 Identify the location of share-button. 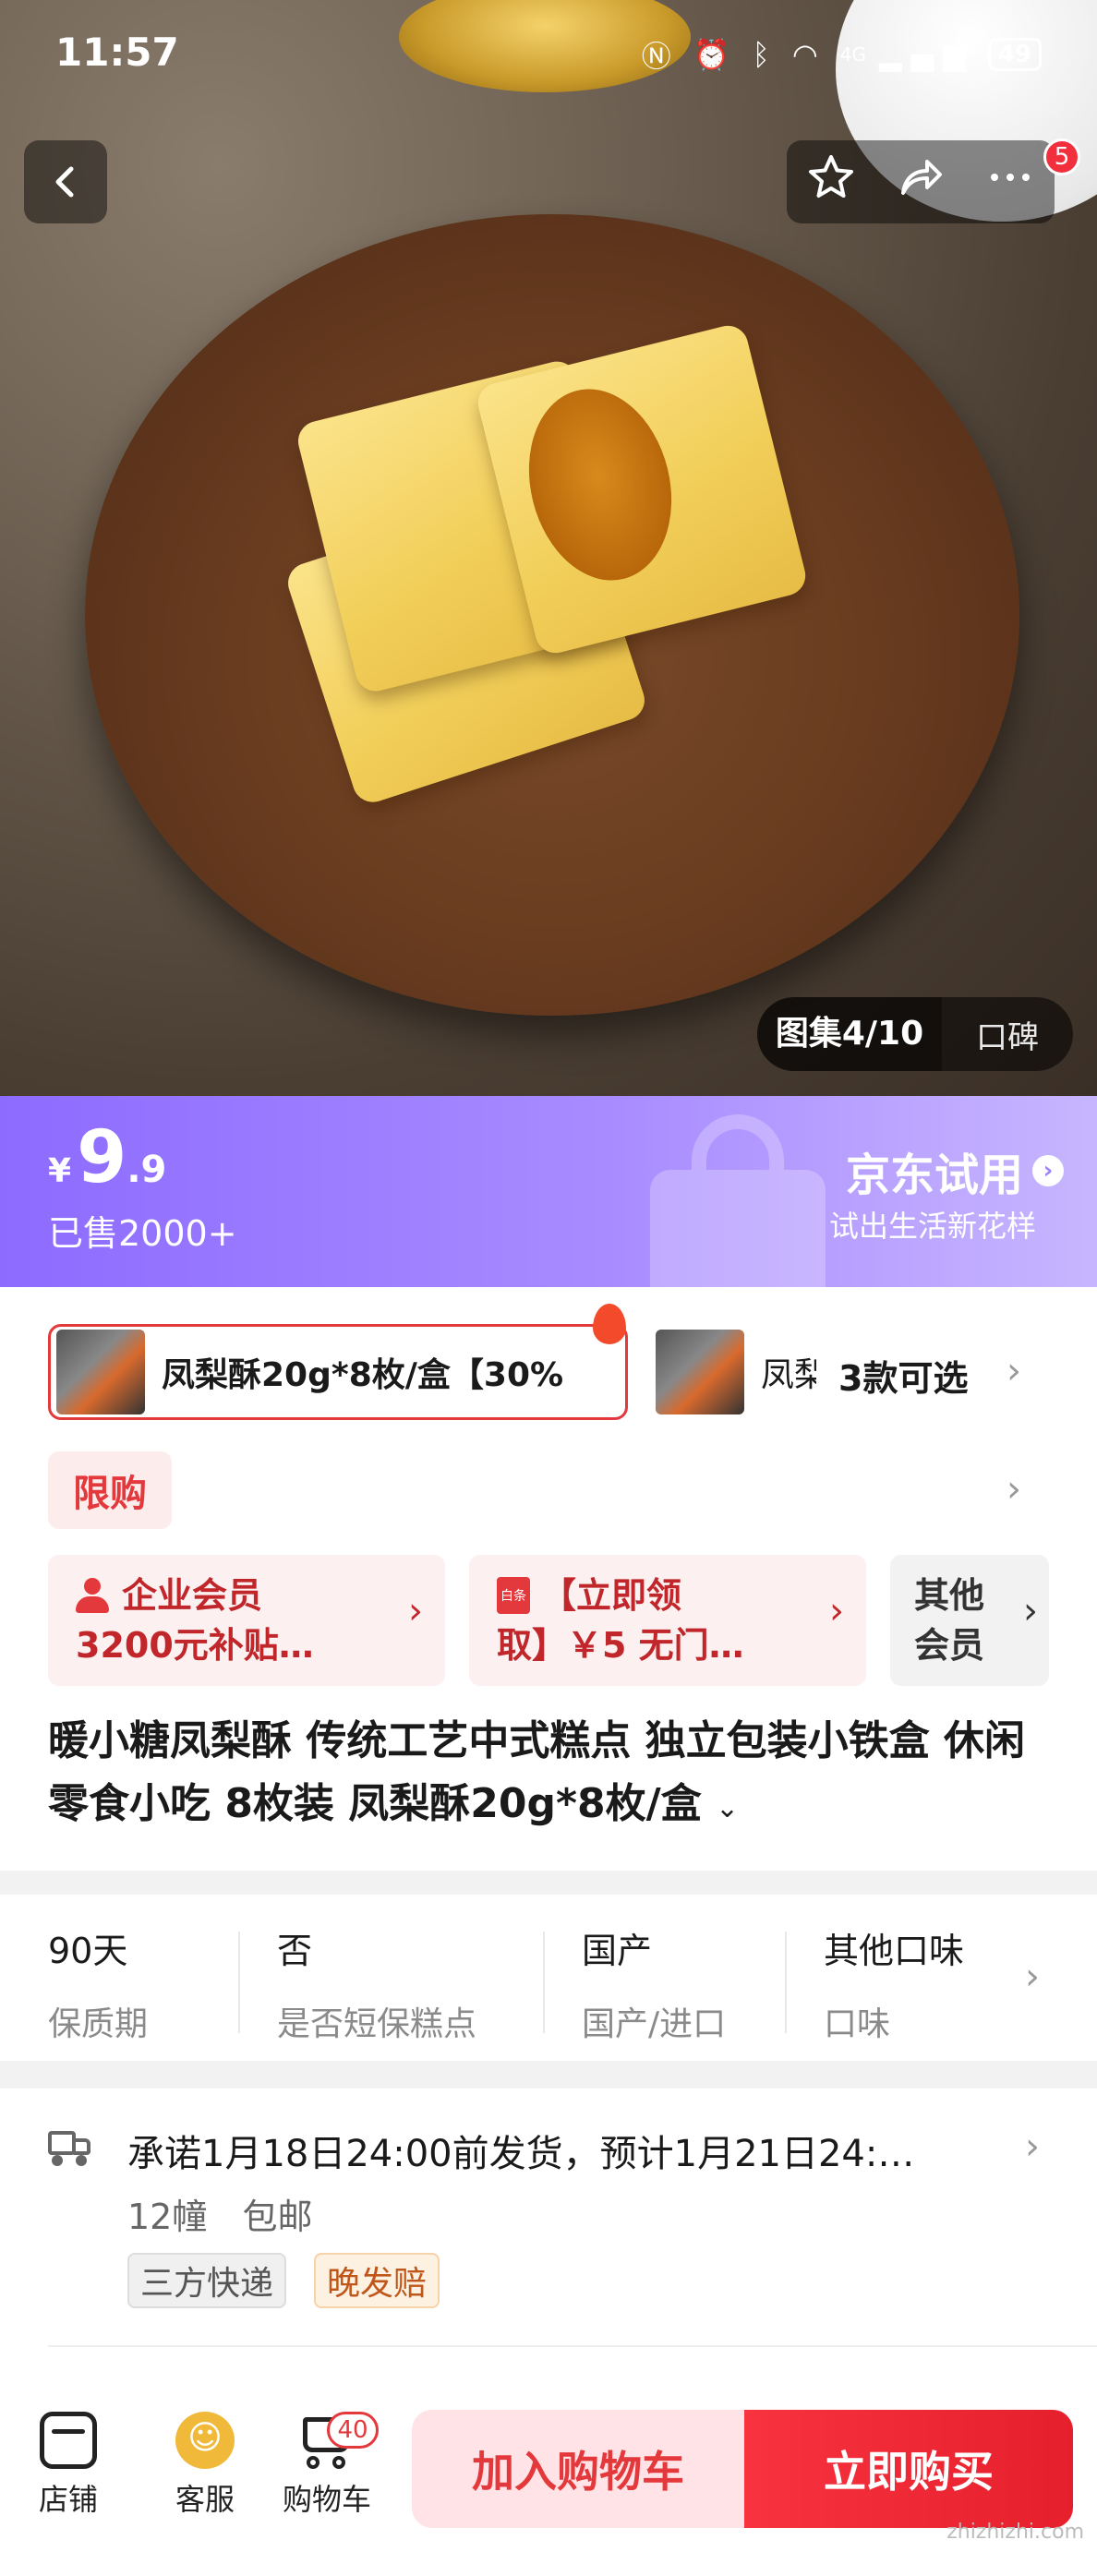
(921, 182).